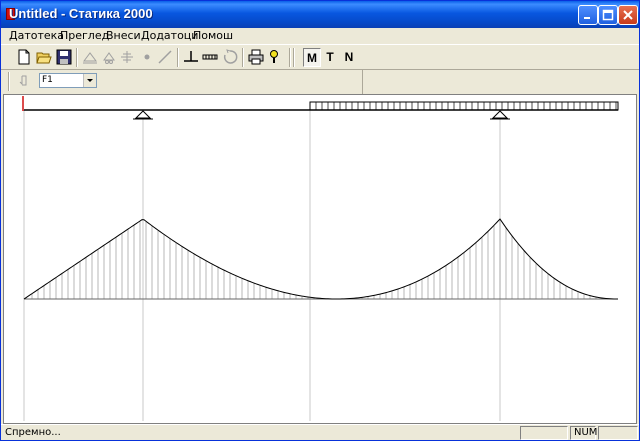  What do you see at coordinates (169, 35) in the screenshot?
I see `menu-addons: Додатоци` at bounding box center [169, 35].